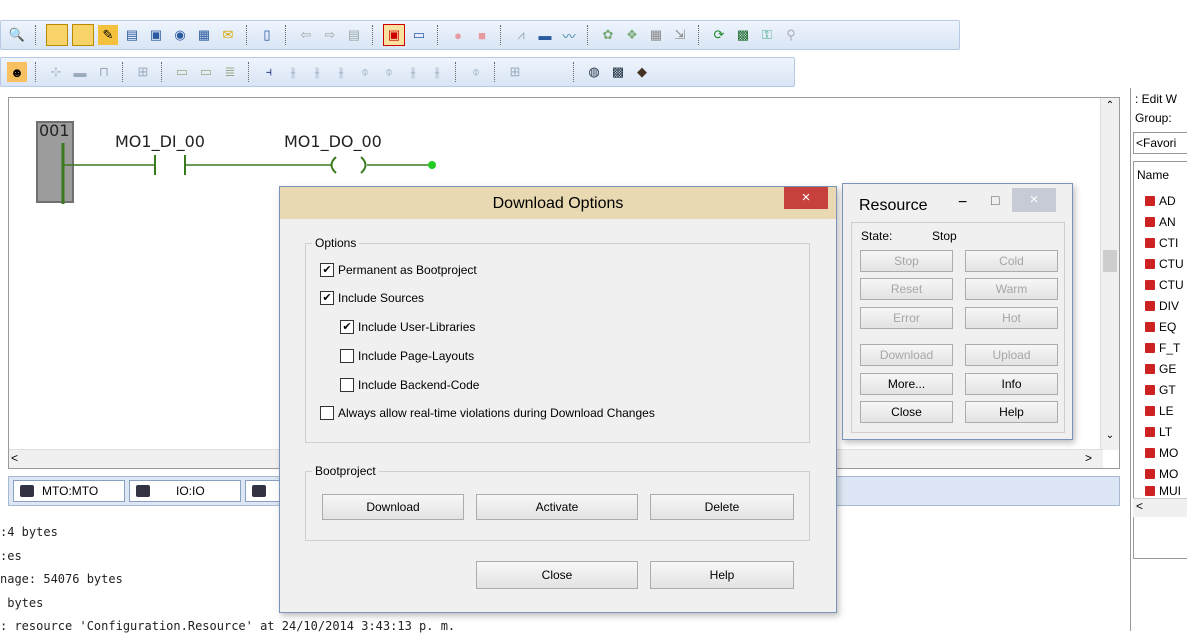 The width and height of the screenshot is (1187, 633). I want to click on ladder-icon: ▤, so click(132, 35).